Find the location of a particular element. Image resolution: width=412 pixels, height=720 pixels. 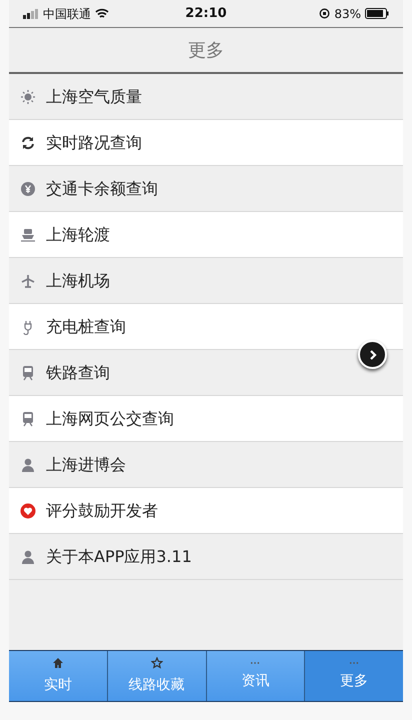

menu-item-label: 充电桩查询 is located at coordinates (86, 327).